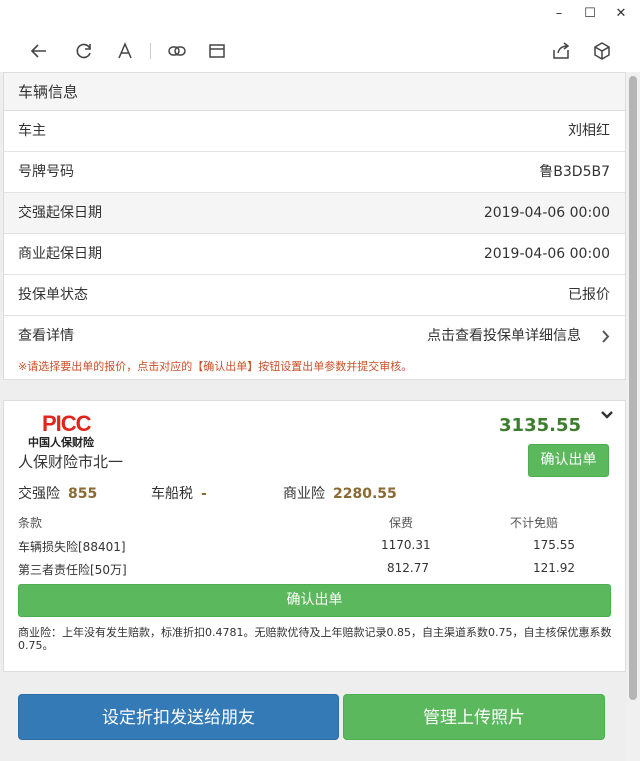 The width and height of the screenshot is (640, 761). I want to click on minimize-button: –, so click(559, 14).